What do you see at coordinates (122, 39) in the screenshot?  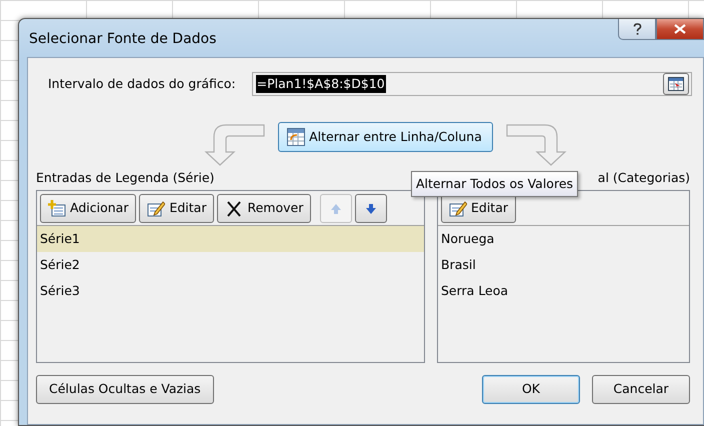 I see `window-title: Selecionar Fonte de Dados` at bounding box center [122, 39].